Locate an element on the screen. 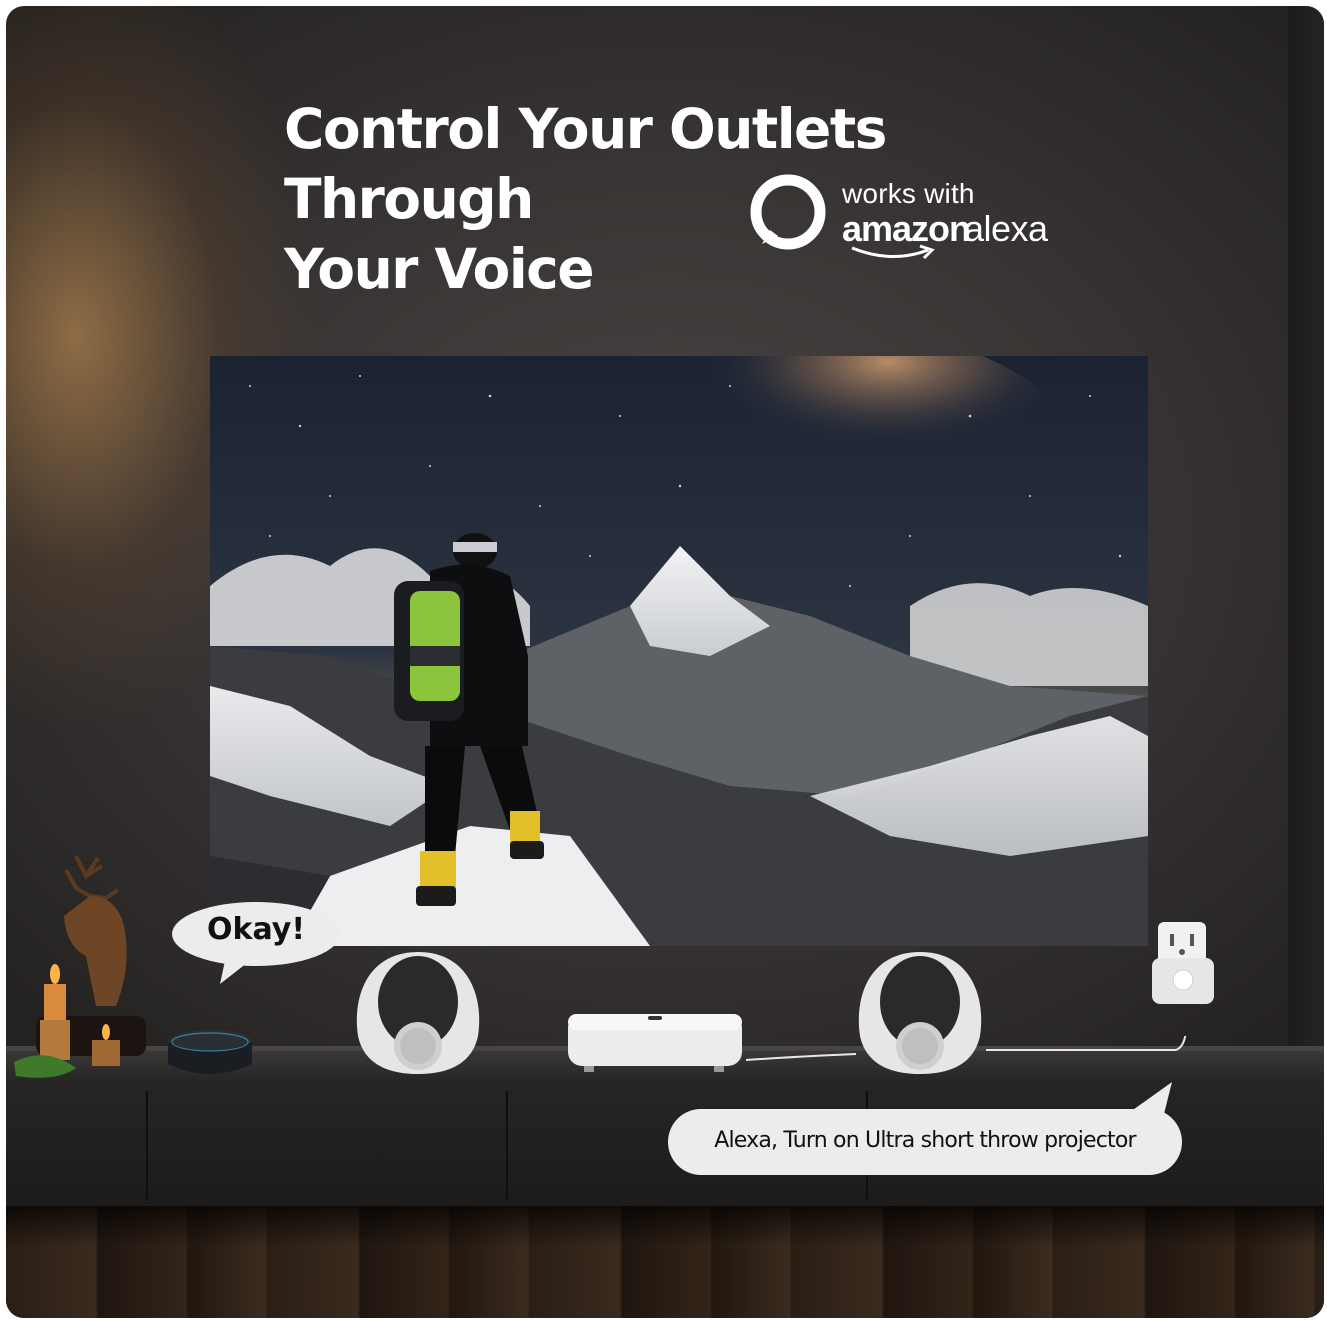 This screenshot has width=1327, height=1320. reply-text: Okay! is located at coordinates (255, 929).